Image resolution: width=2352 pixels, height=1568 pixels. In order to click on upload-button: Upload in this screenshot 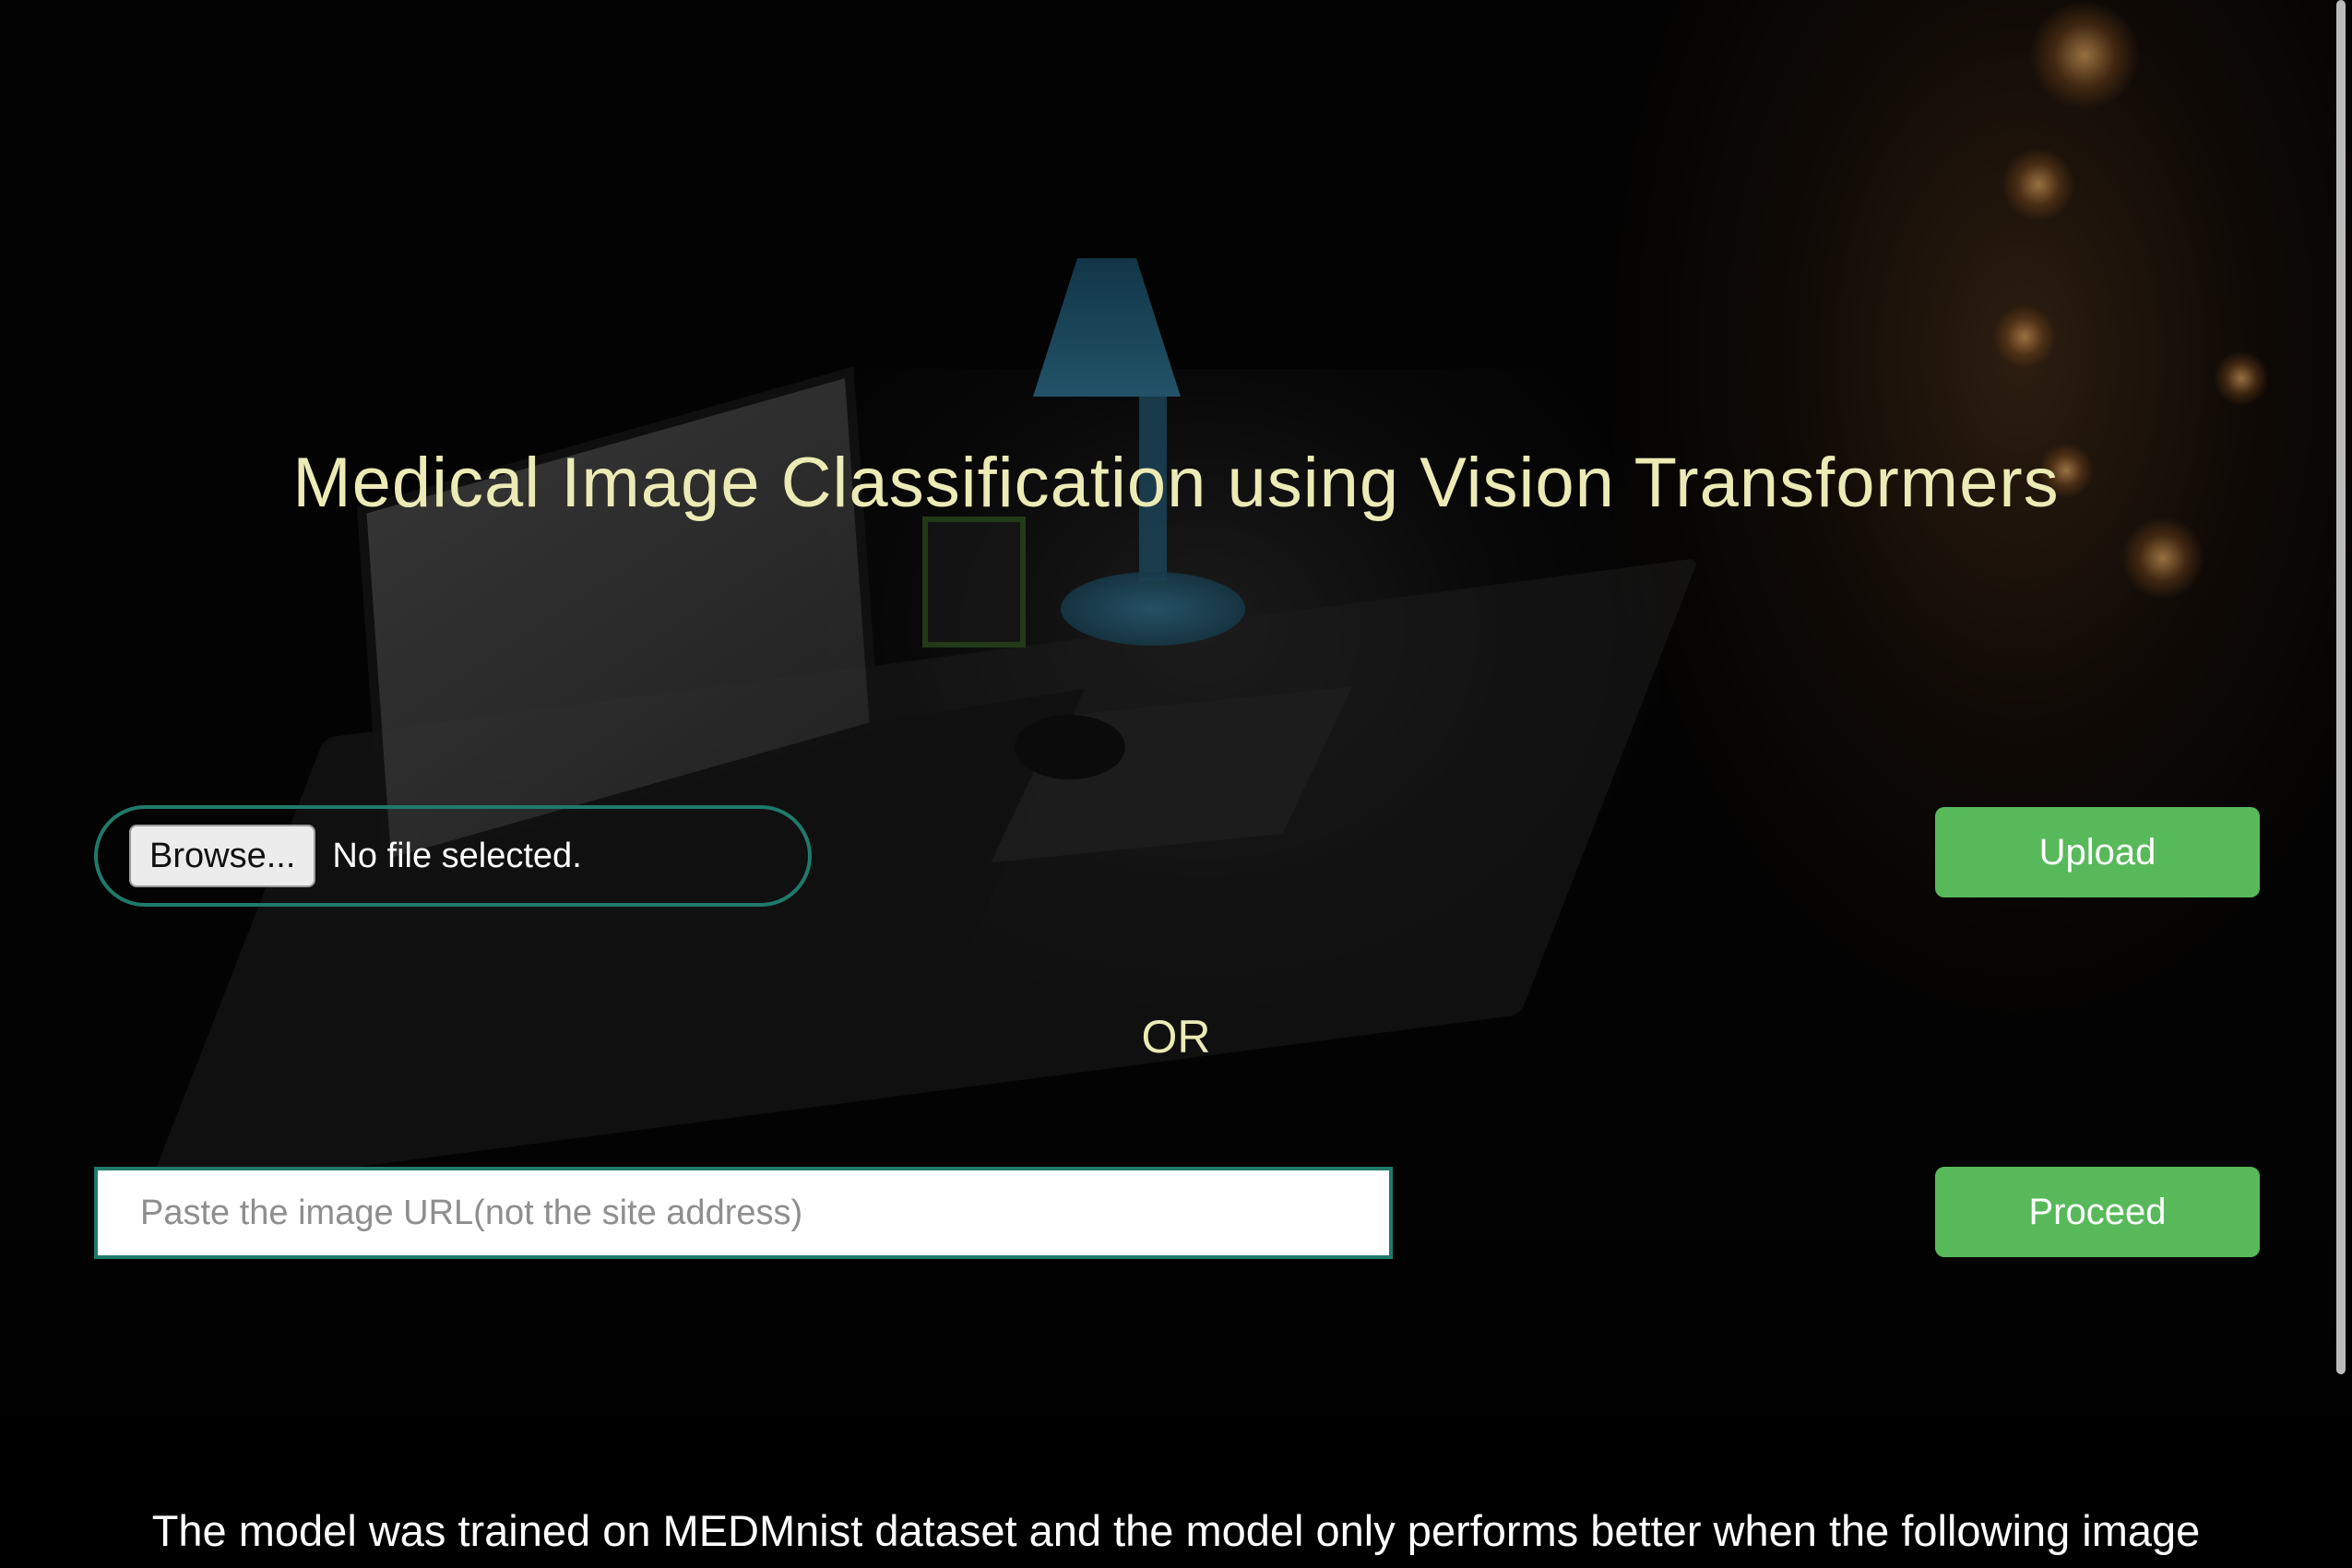, I will do `click(2097, 852)`.